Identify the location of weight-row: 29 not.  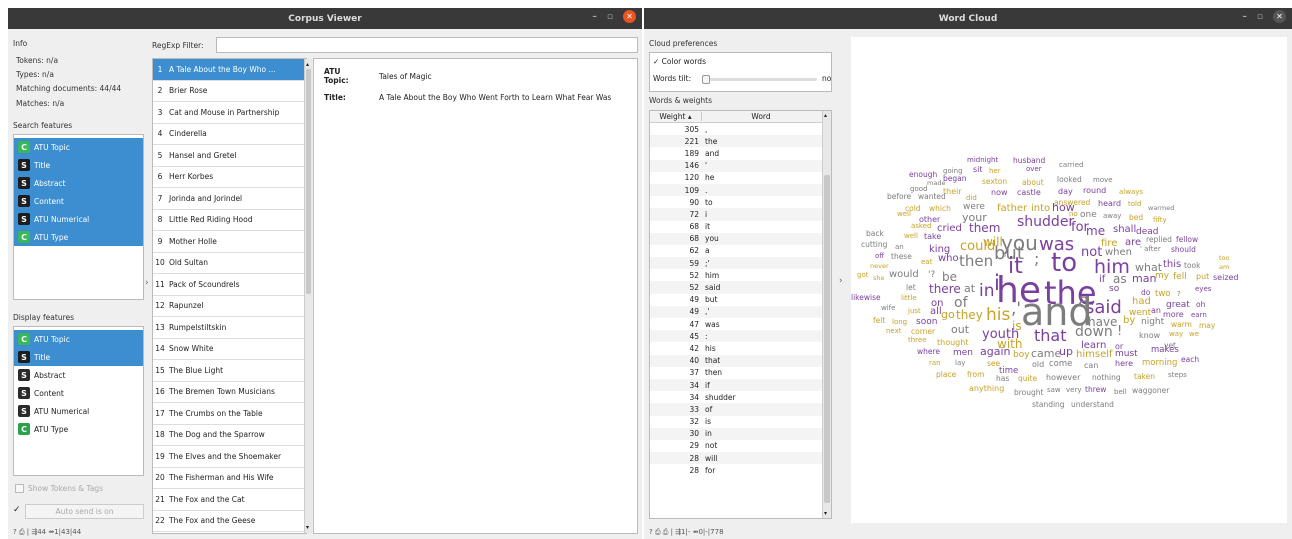
(740, 446).